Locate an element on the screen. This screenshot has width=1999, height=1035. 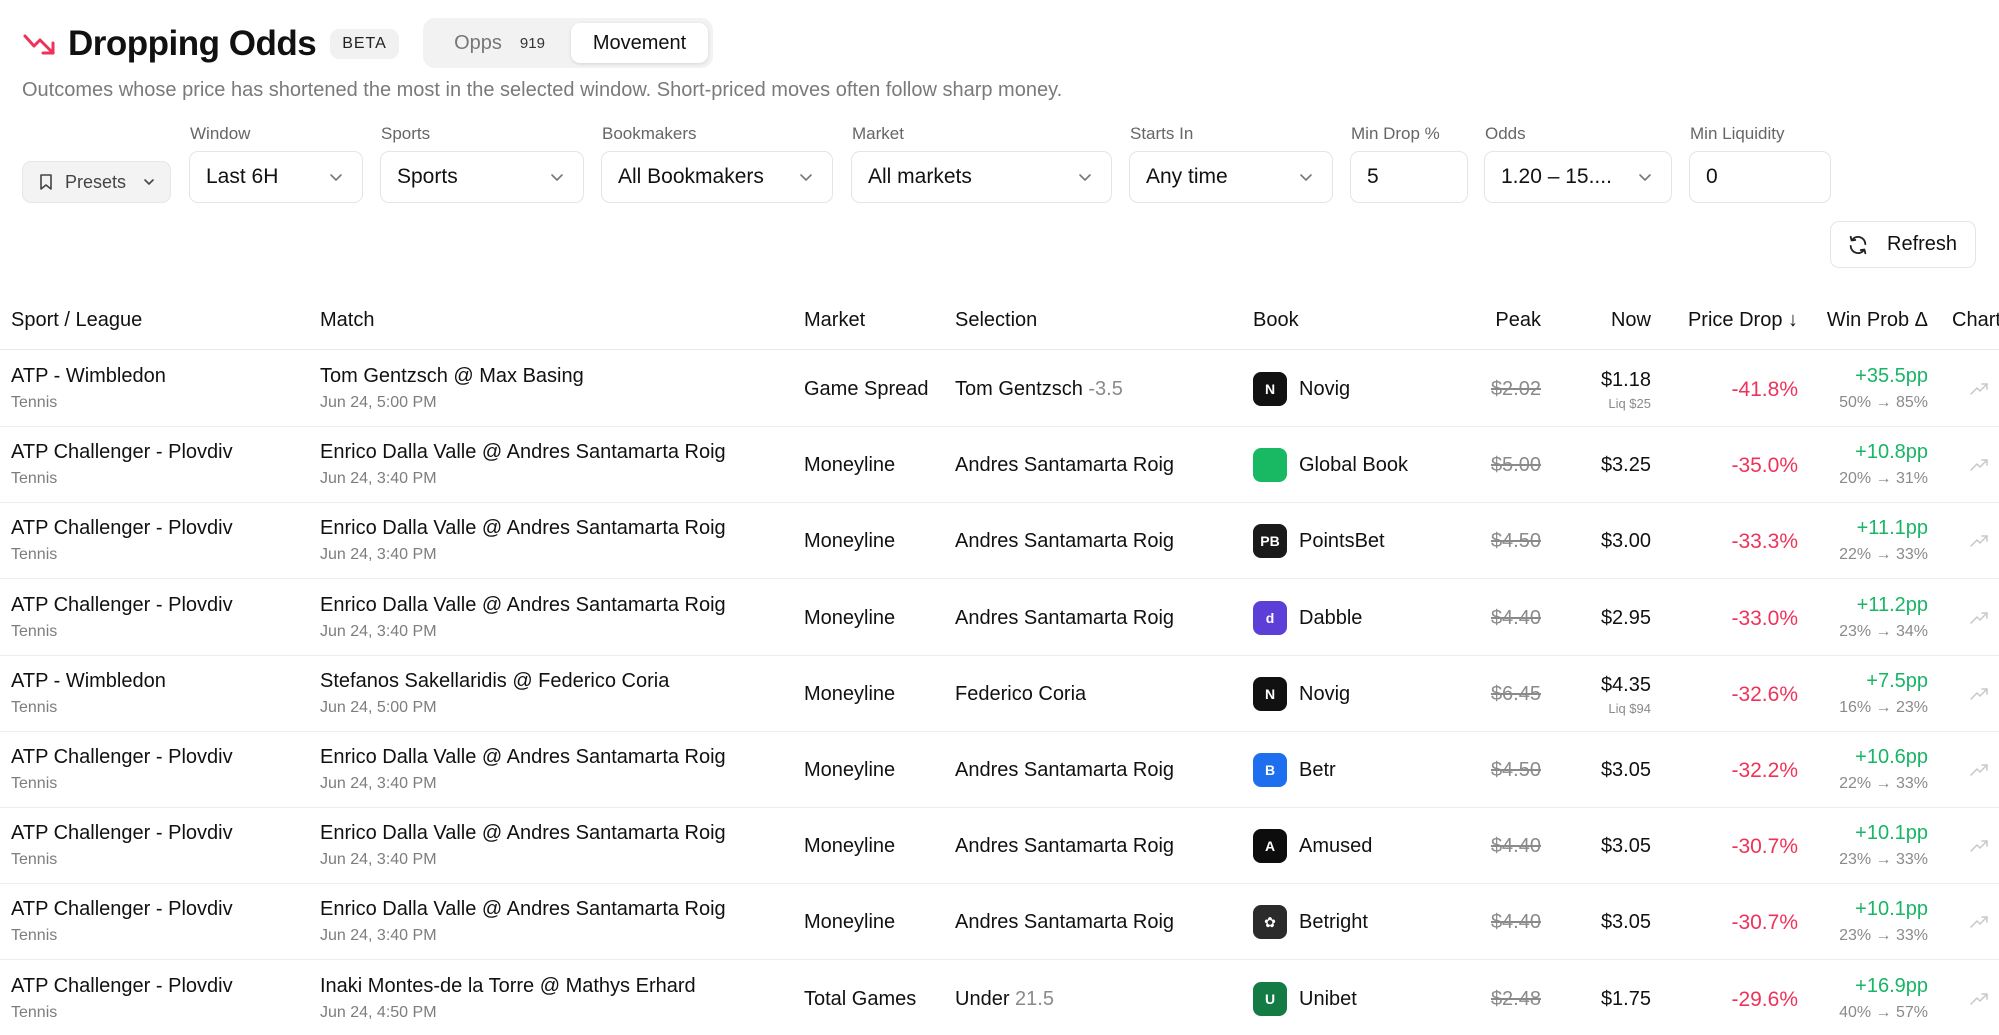
starts-in-select: Any time is located at coordinates (1231, 177).